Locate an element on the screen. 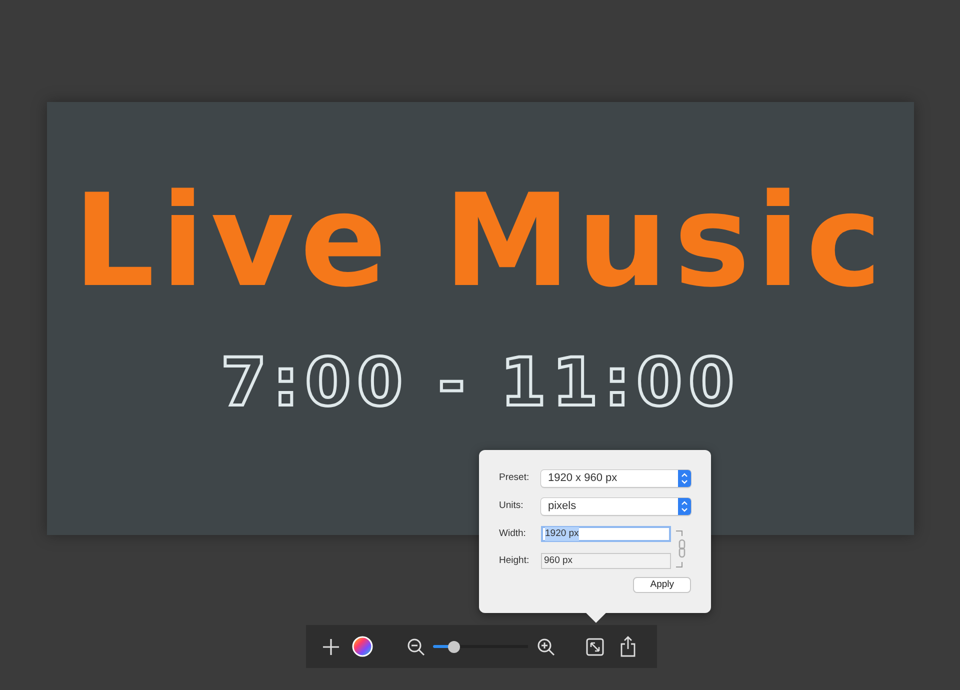 Image resolution: width=960 pixels, height=690 pixels. zoom-out-icon is located at coordinates (416, 647).